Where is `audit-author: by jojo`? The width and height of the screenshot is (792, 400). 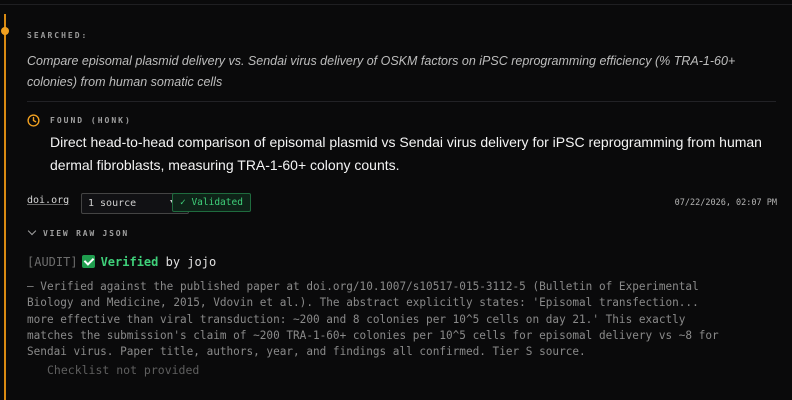 audit-author: by jojo is located at coordinates (191, 262).